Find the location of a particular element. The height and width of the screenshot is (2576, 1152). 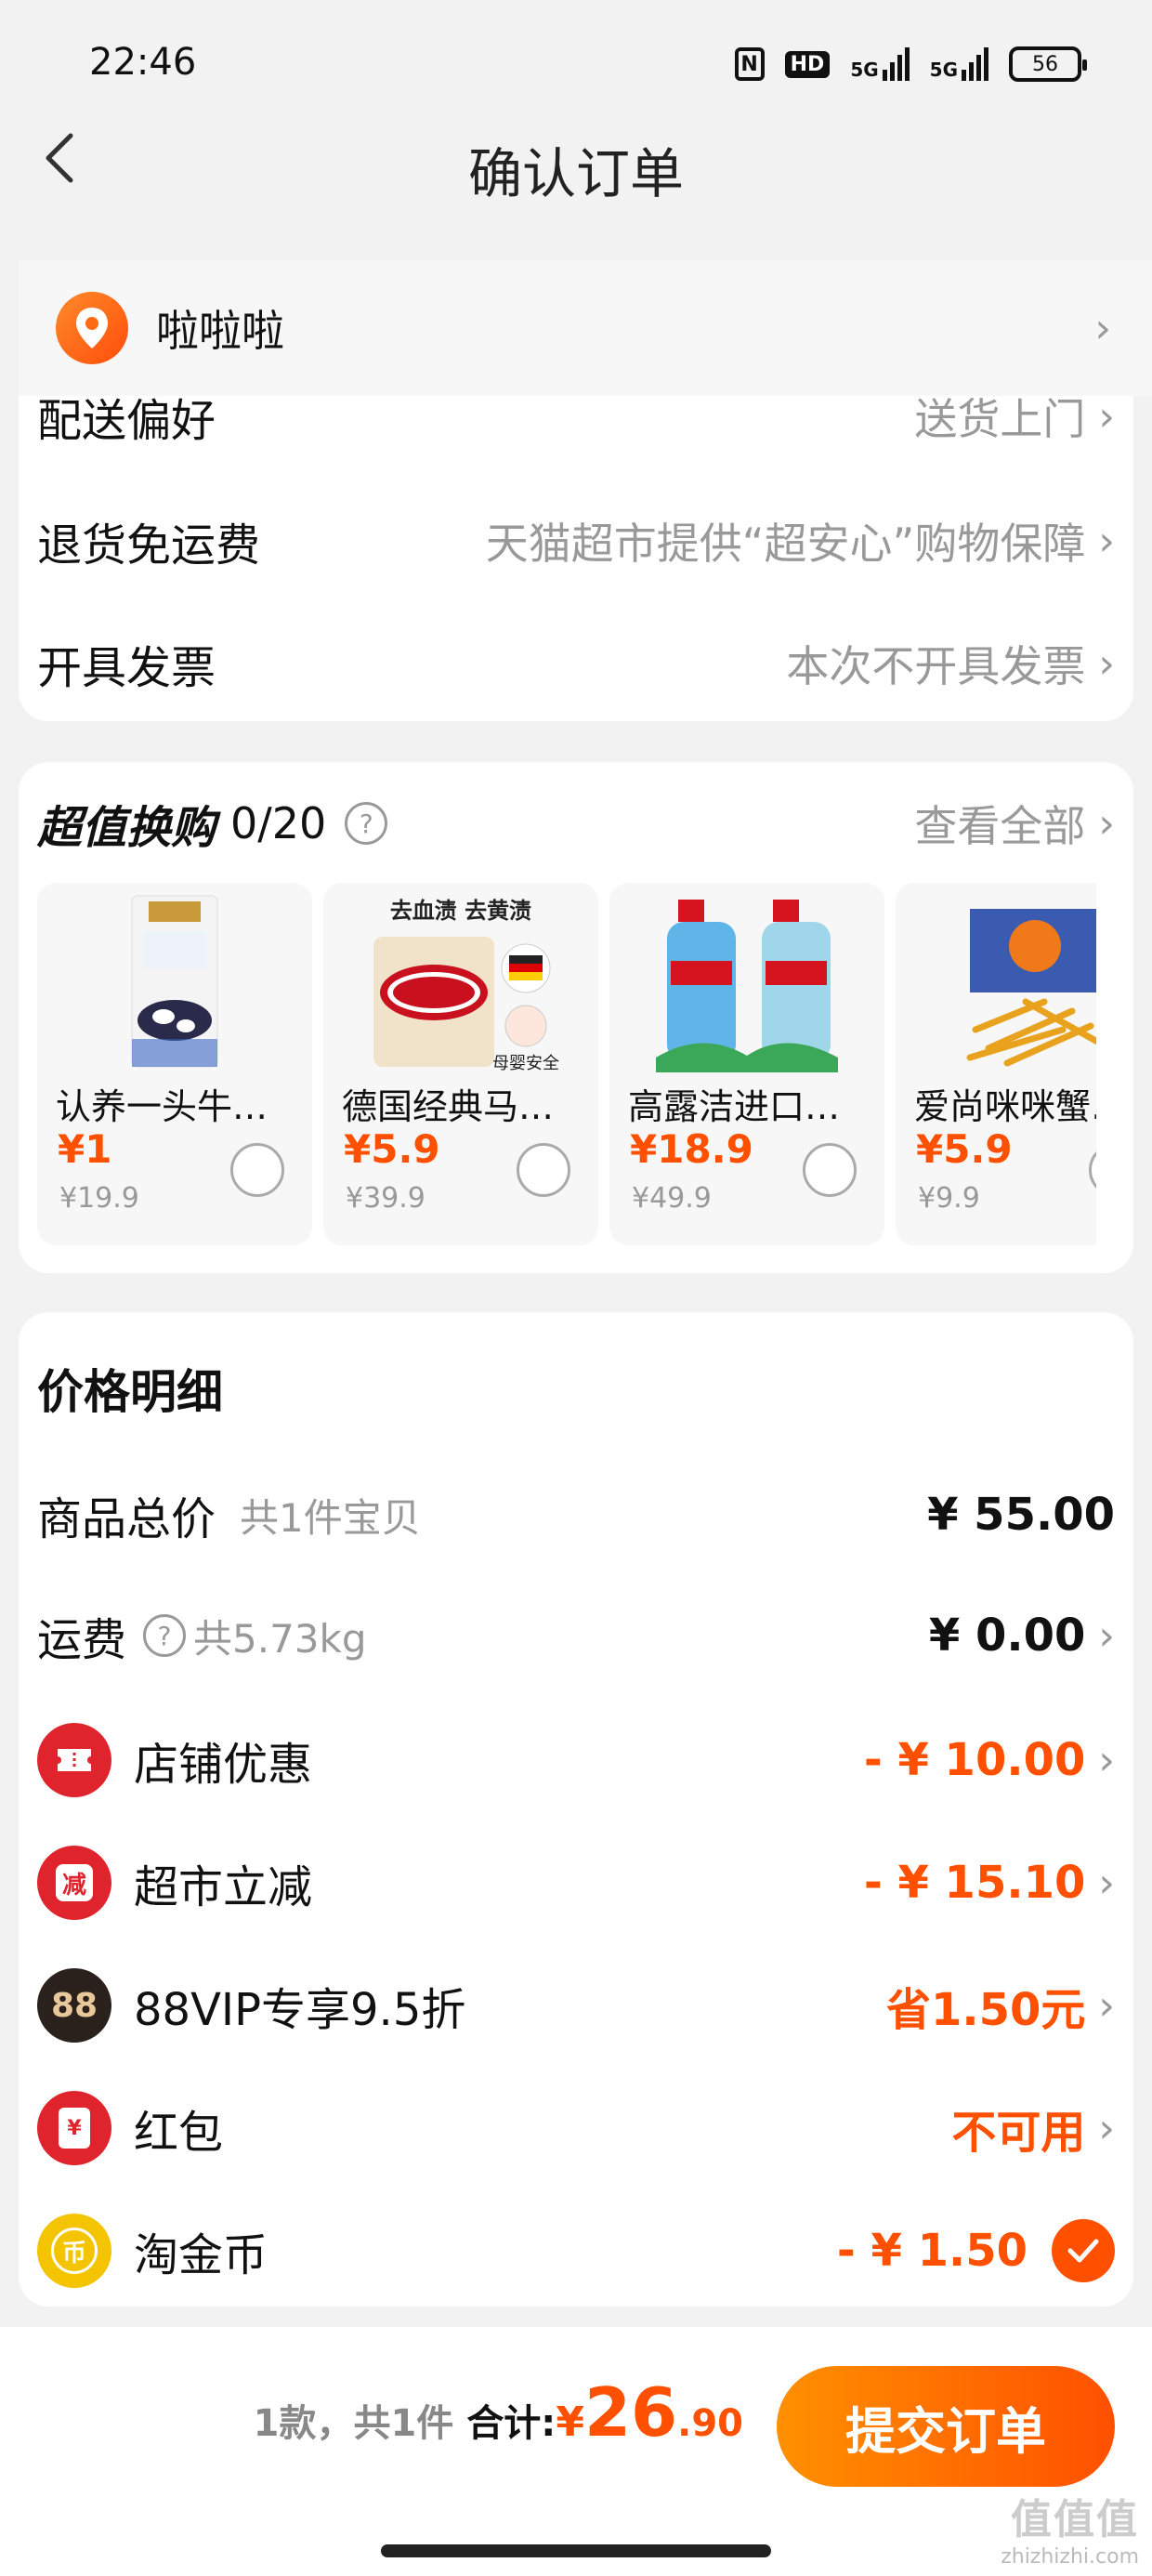

gold-coin-row: 币 淘金币 - ¥ 1.50 is located at coordinates (576, 2251).